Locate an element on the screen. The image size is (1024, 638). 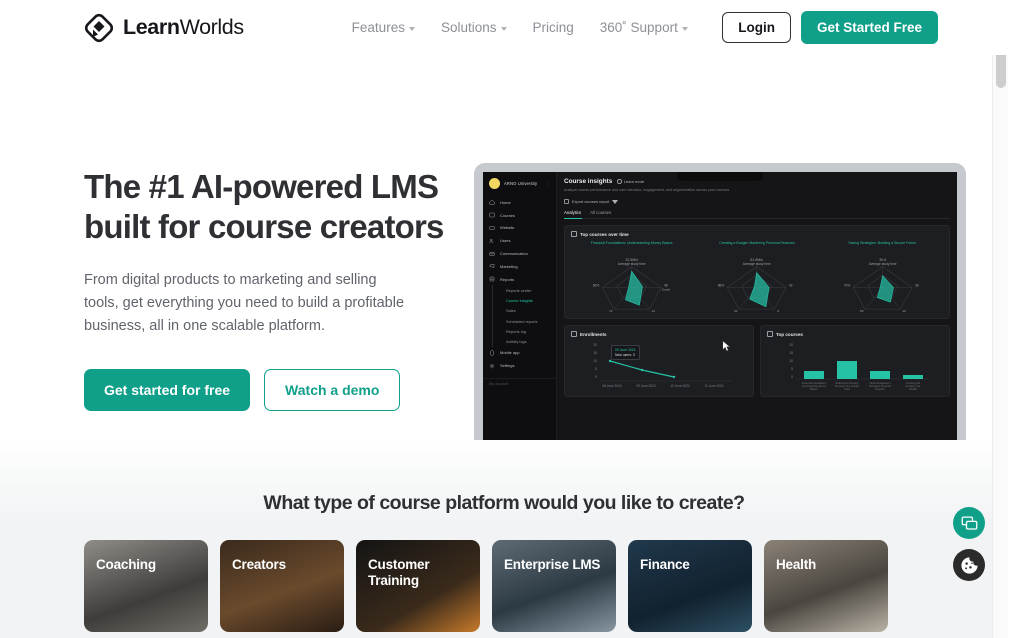
sidebar-item-website: Website is located at coordinates (519, 228).